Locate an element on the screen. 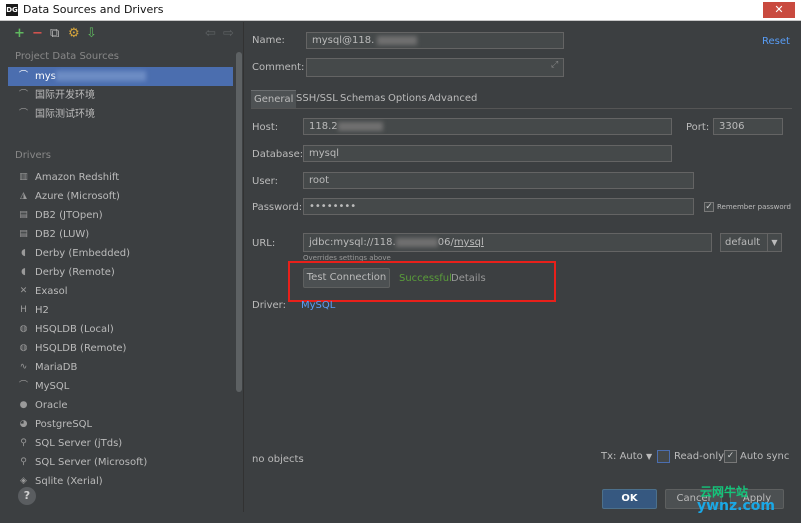 Image resolution: width=801 pixels, height=523 pixels. tab-general: General is located at coordinates (274, 99).